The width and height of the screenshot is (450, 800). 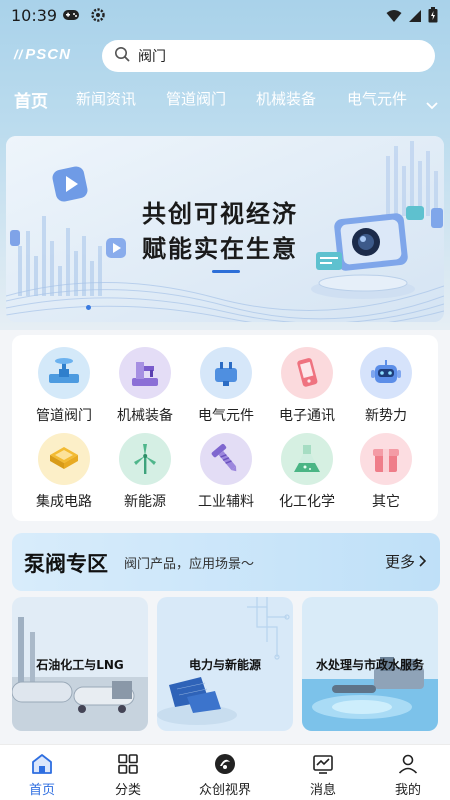 What do you see at coordinates (224, 790) in the screenshot?
I see `nav-label: 众创视界` at bounding box center [224, 790].